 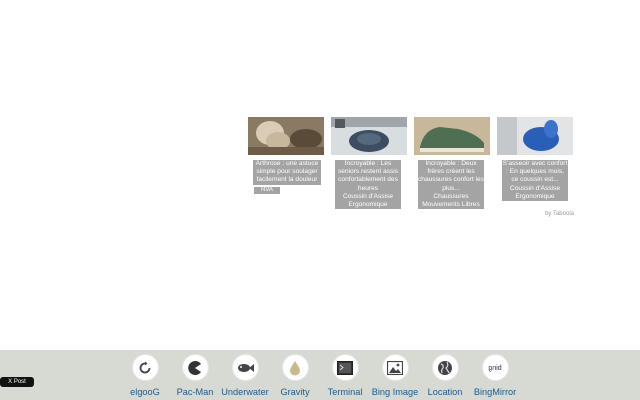 I want to click on drop-icon, so click(x=295, y=367).